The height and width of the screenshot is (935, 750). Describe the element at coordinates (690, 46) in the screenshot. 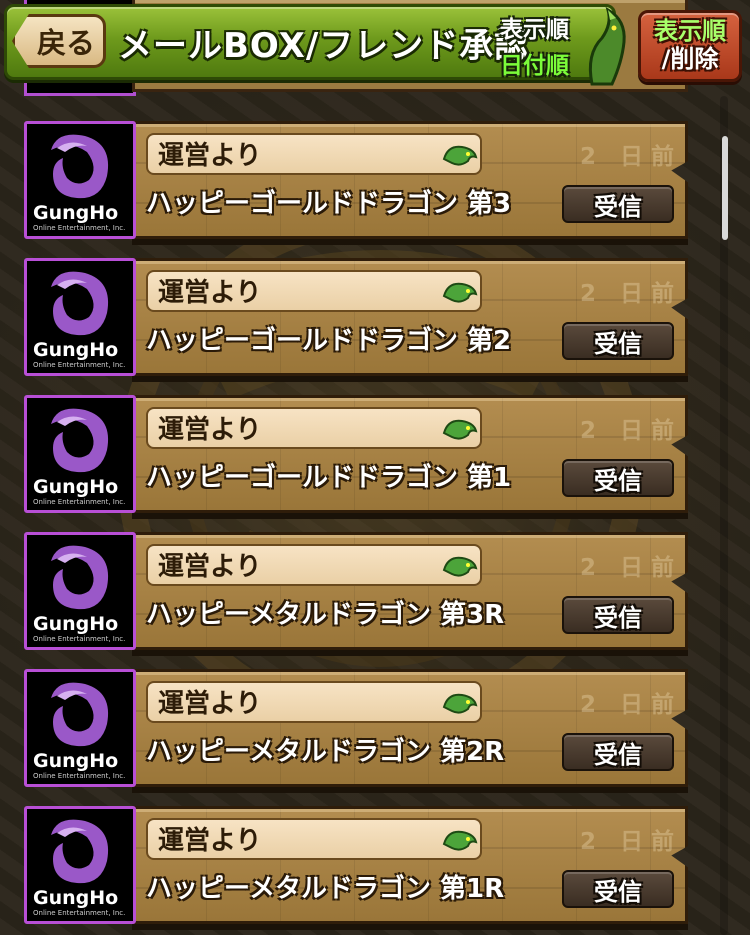

I see `sort-delete-button: 表示順 /削除` at that location.